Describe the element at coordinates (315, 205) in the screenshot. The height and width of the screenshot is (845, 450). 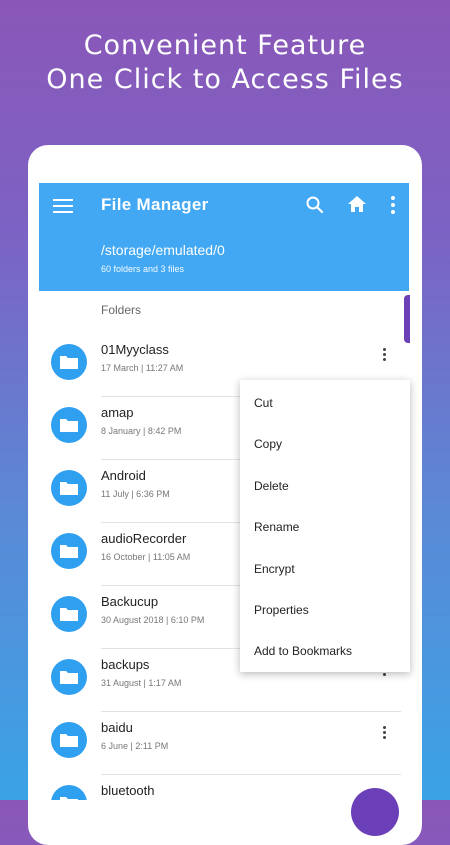
I see `search-icon` at that location.